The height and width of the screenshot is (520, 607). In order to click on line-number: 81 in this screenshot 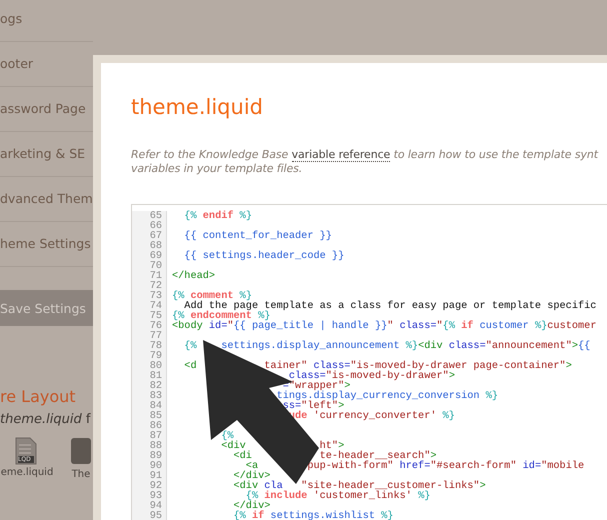, I will do `click(149, 376)`.